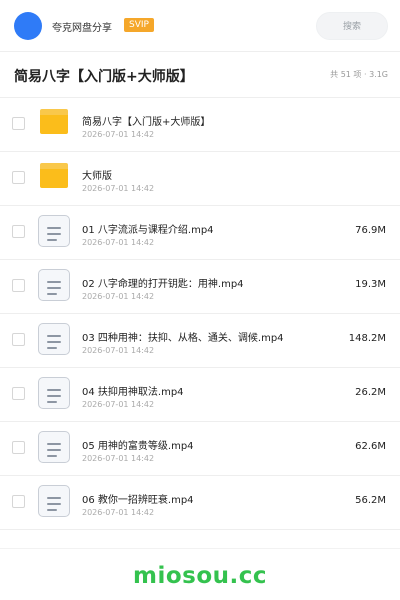  Describe the element at coordinates (200, 26) in the screenshot. I see `app-header: 夸克网盘分享 SVIP 搜索` at that location.